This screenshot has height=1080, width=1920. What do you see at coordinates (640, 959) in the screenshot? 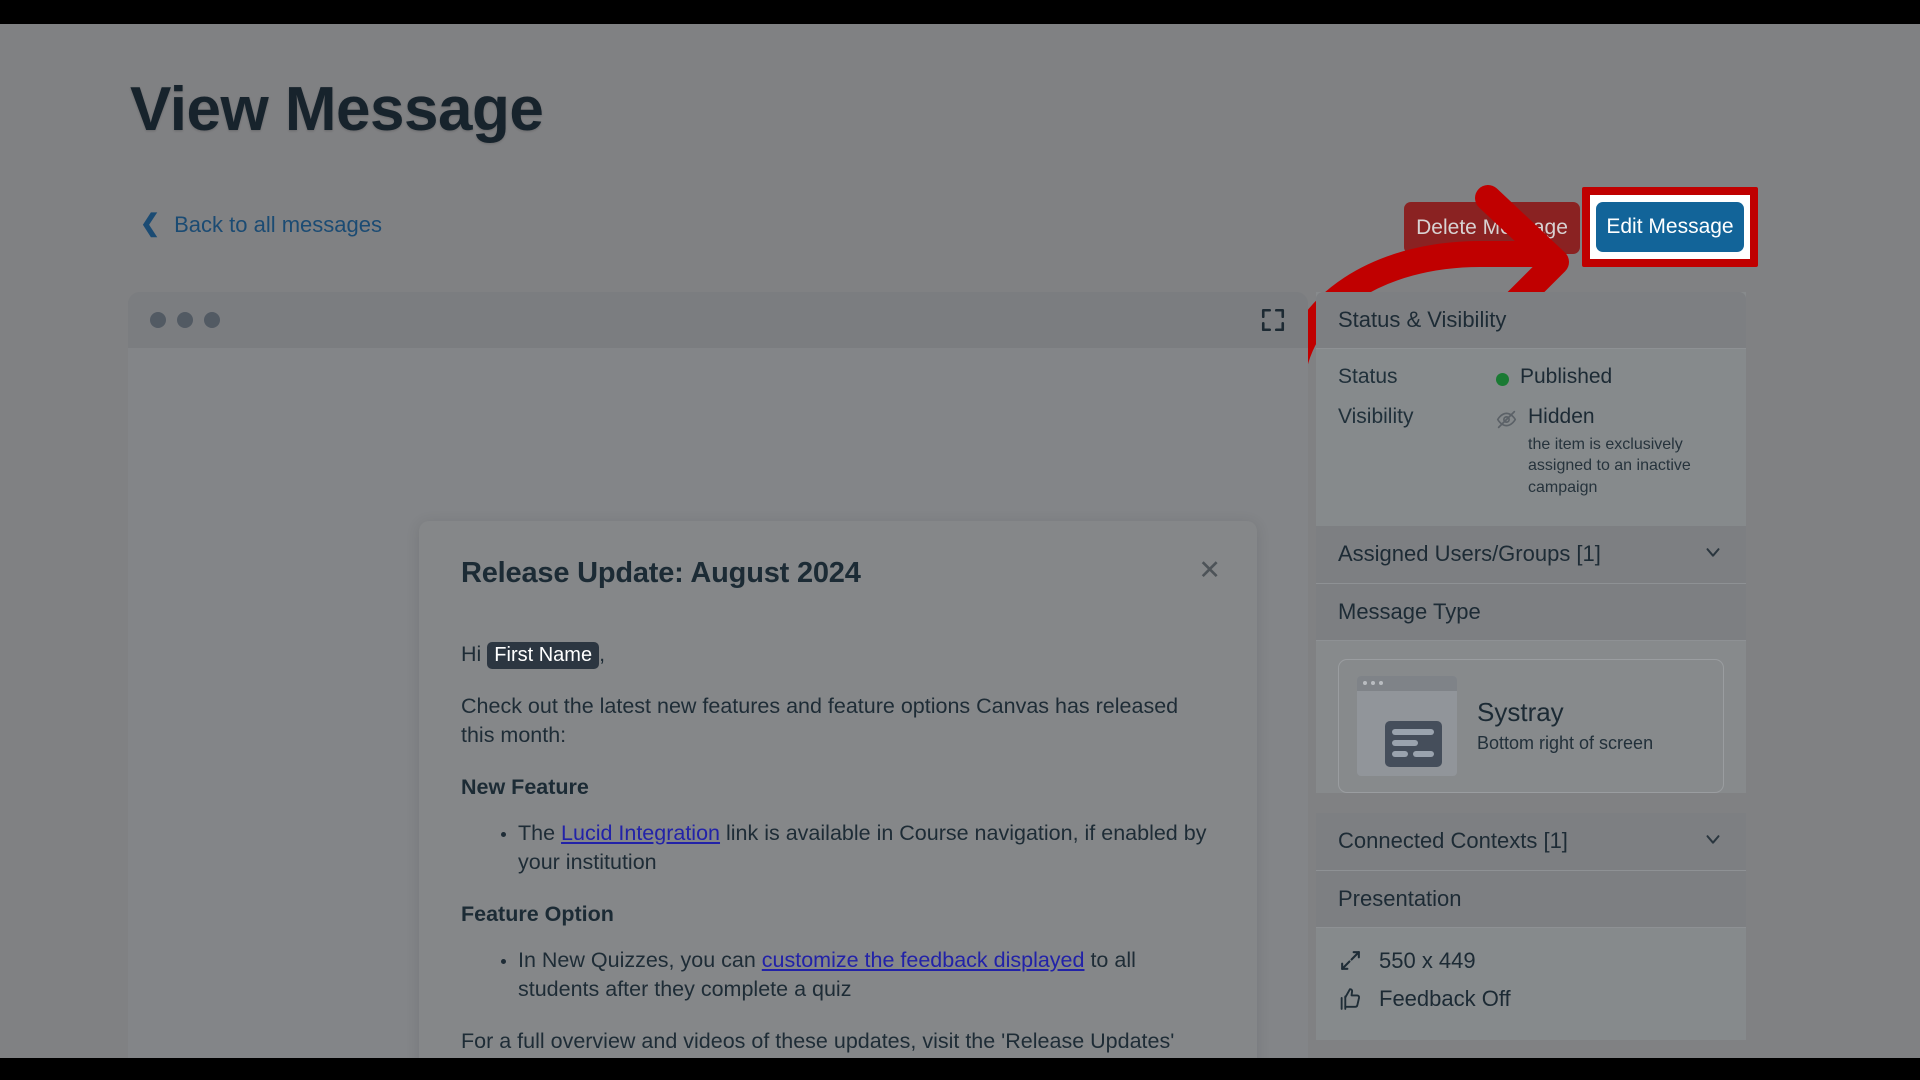
I see `bullet2-pre: In New Quizzes, you can` at bounding box center [640, 959].